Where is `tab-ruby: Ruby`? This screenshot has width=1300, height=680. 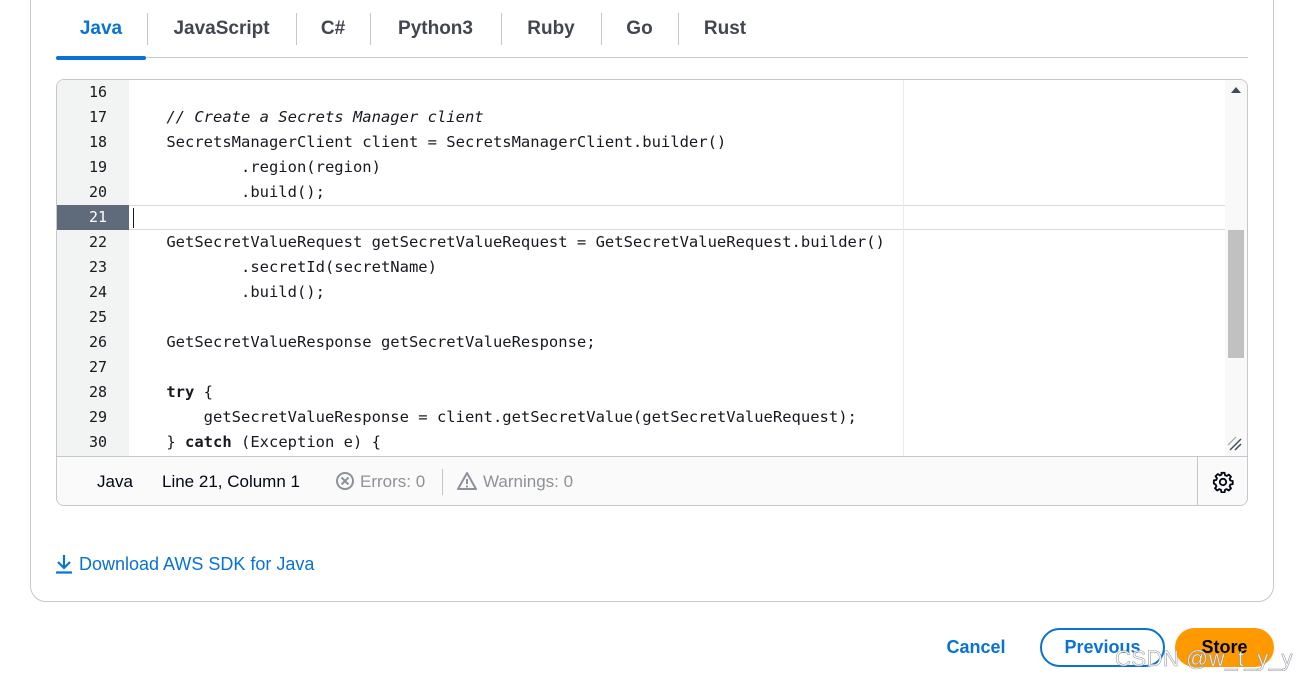 tab-ruby: Ruby is located at coordinates (551, 28).